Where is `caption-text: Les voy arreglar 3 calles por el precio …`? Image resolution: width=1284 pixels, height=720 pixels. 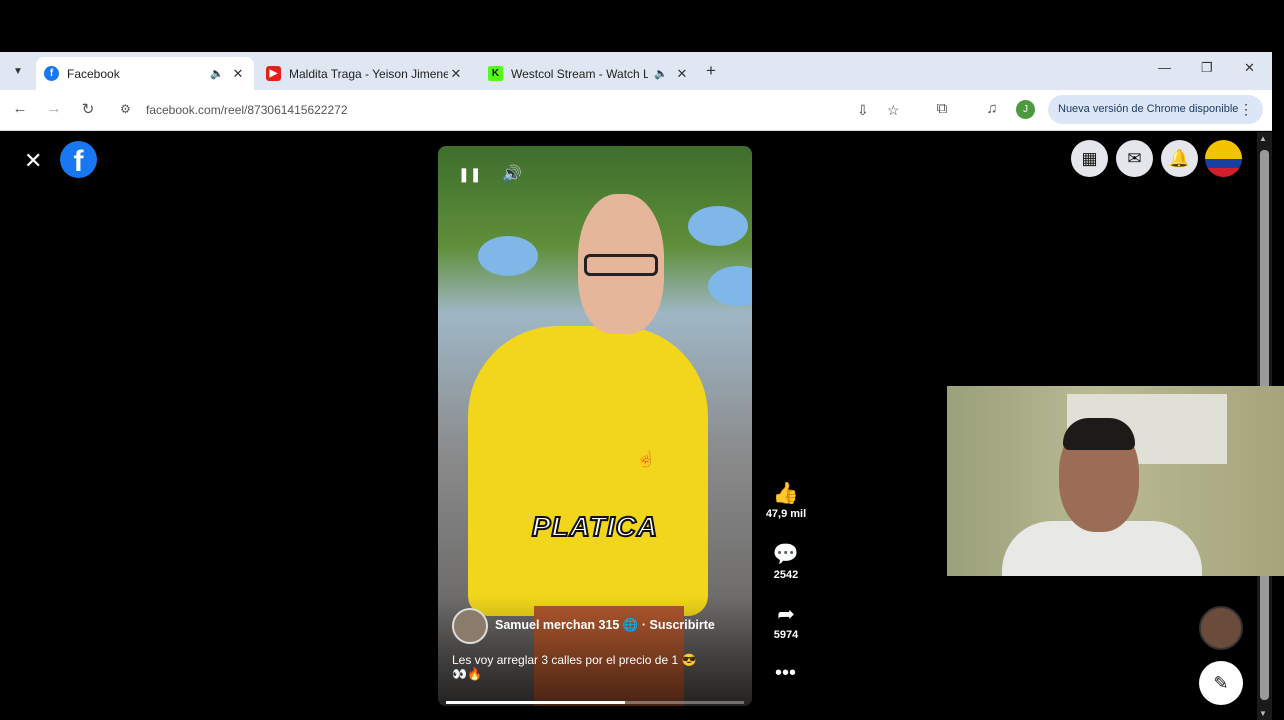
caption-text: Les voy arreglar 3 calles por el precio … is located at coordinates (574, 660).